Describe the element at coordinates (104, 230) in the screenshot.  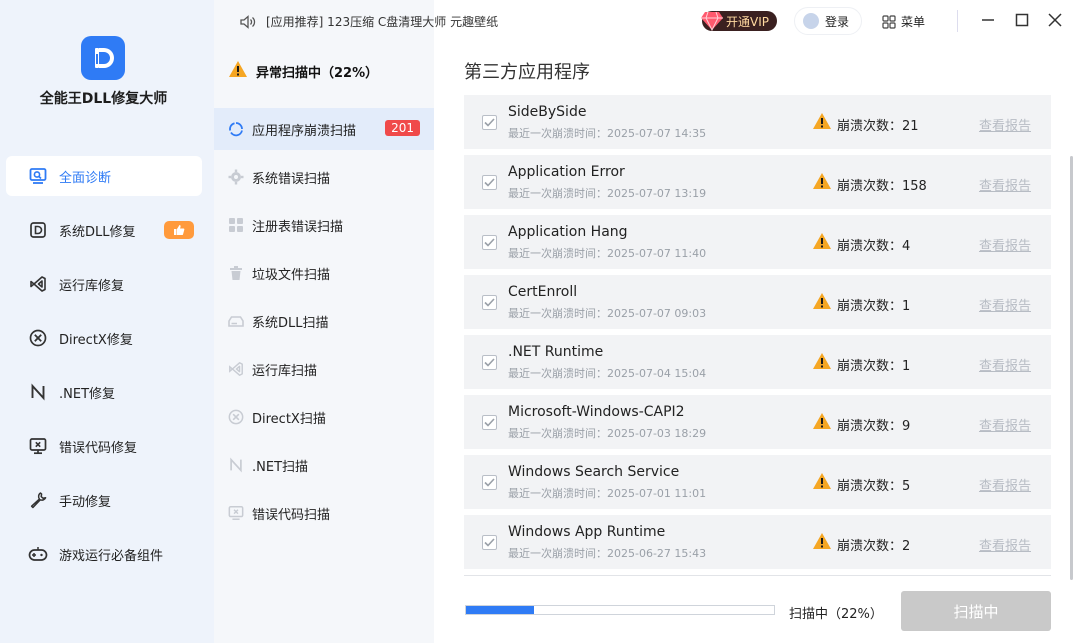
I see `sidebar-item-system-dll-repair: 系统DLL修复` at that location.